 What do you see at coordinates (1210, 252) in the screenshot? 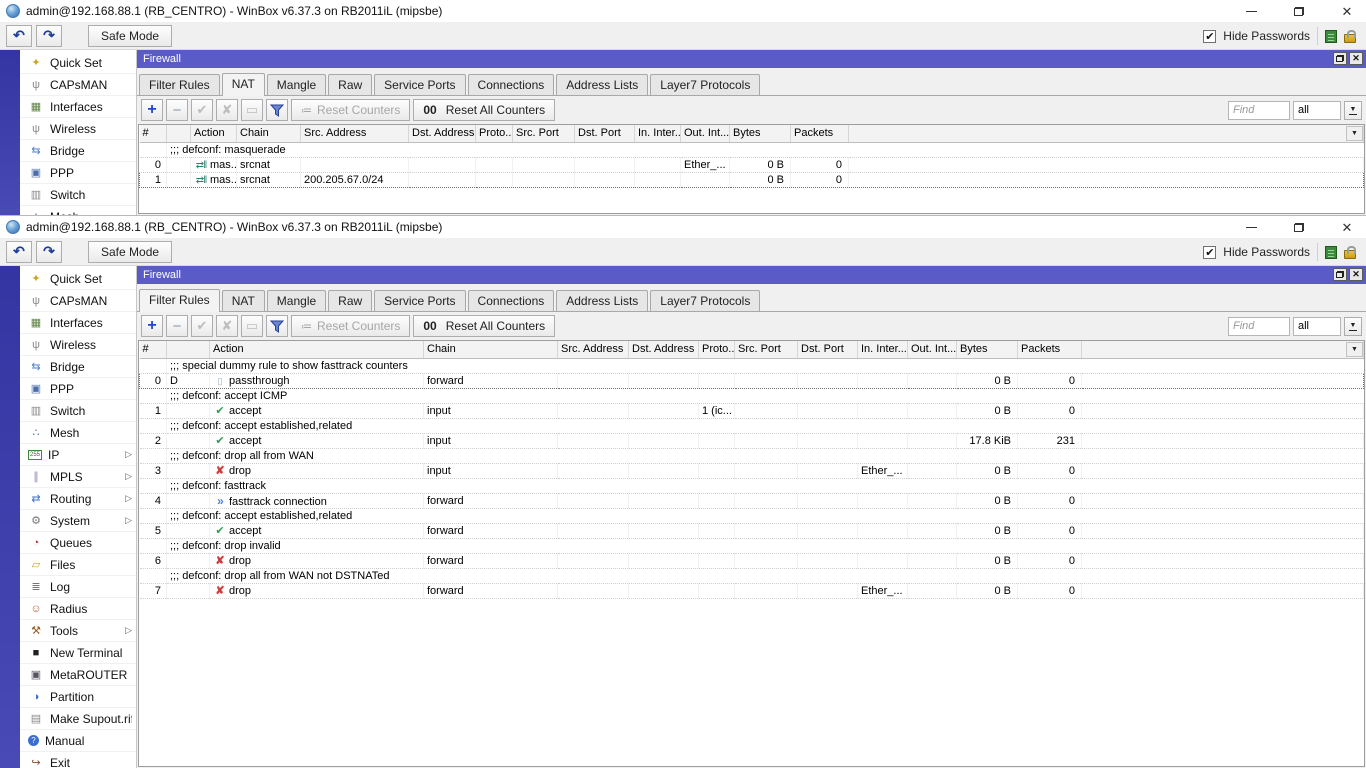
I see `hide-passwords-checkbox: ✔` at bounding box center [1210, 252].